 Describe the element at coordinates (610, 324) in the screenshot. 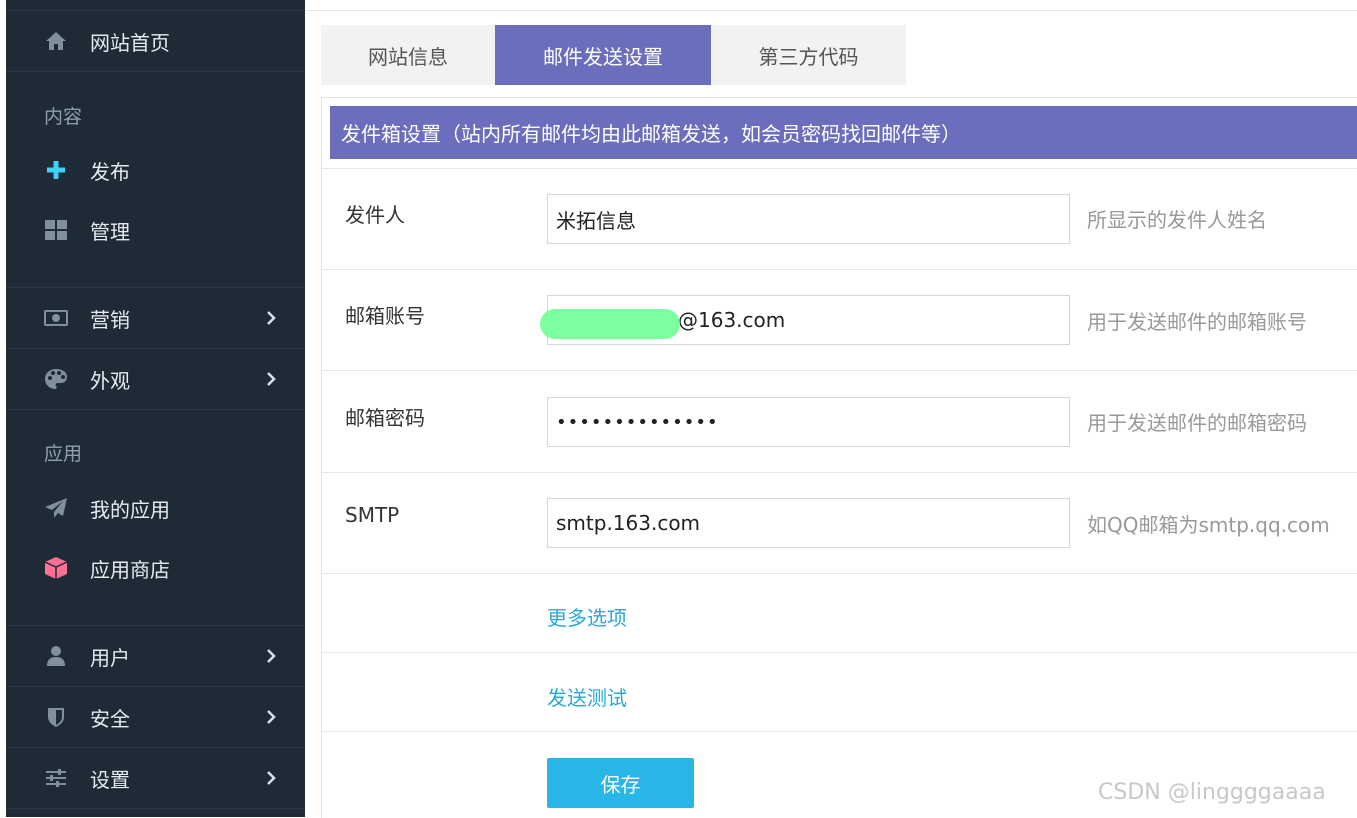

I see `redaction-mark` at that location.